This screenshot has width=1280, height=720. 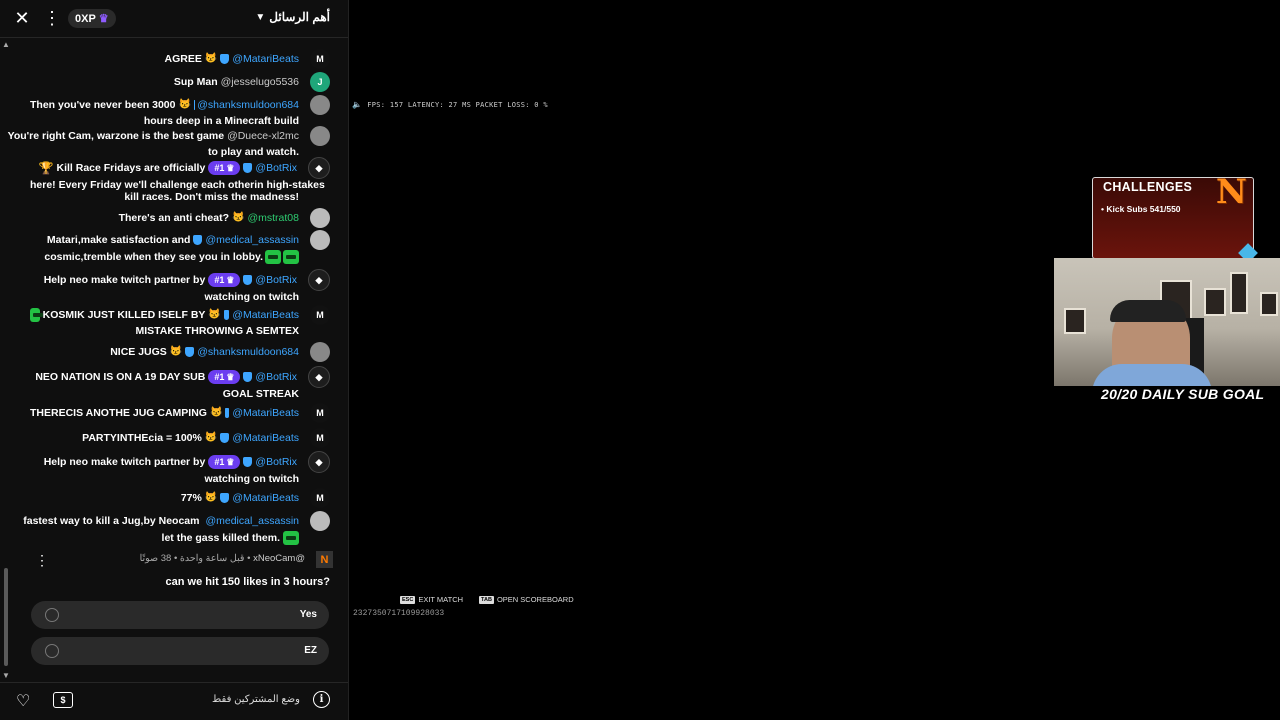 What do you see at coordinates (357, 104) in the screenshot?
I see `mute-speaker-icon: 🔈` at bounding box center [357, 104].